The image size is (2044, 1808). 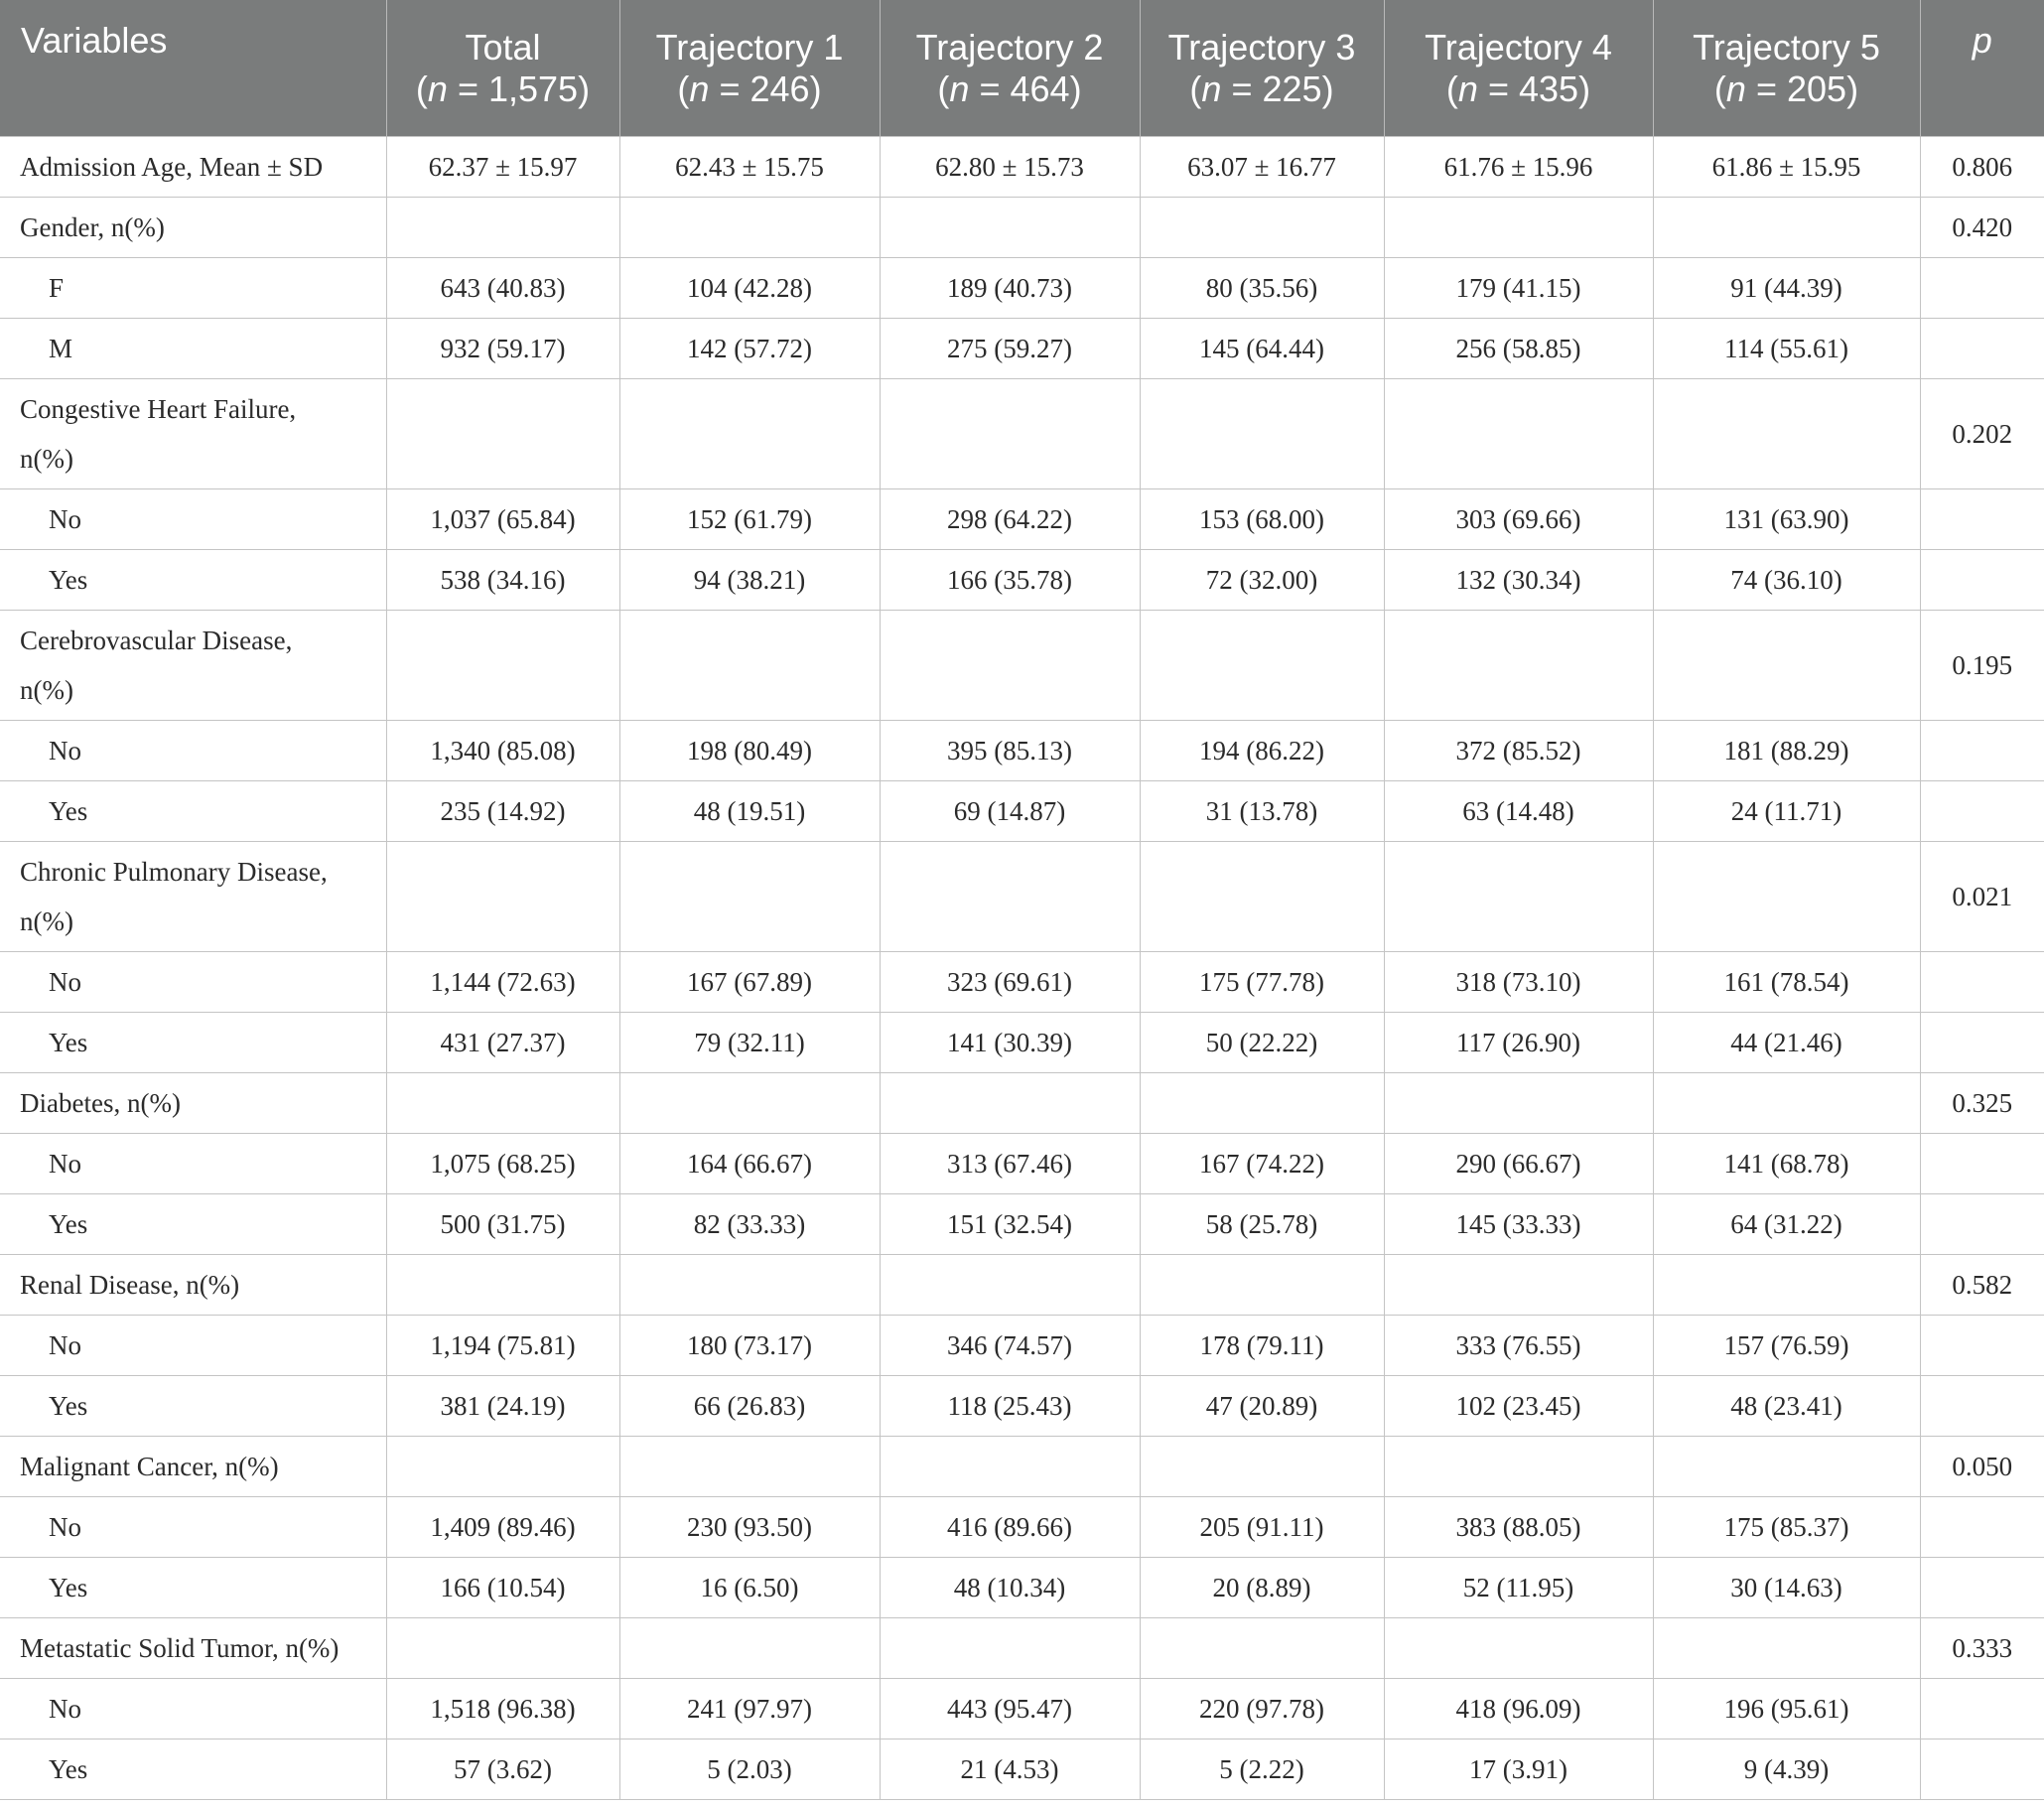 What do you see at coordinates (193, 1103) in the screenshot?
I see `variable-label-cell: Diabetes, n(%)` at bounding box center [193, 1103].